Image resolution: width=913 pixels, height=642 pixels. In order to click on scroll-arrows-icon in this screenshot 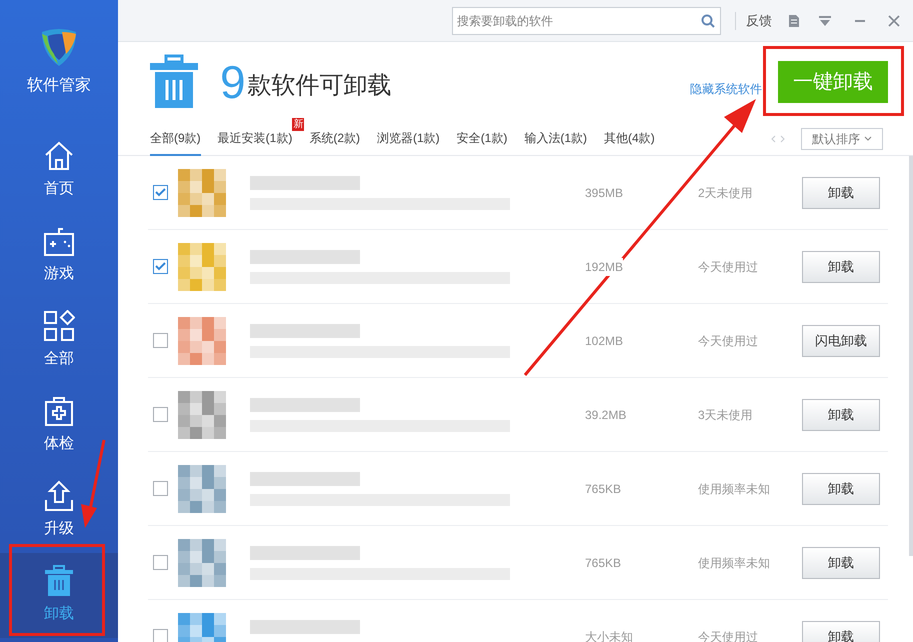, I will do `click(778, 138)`.